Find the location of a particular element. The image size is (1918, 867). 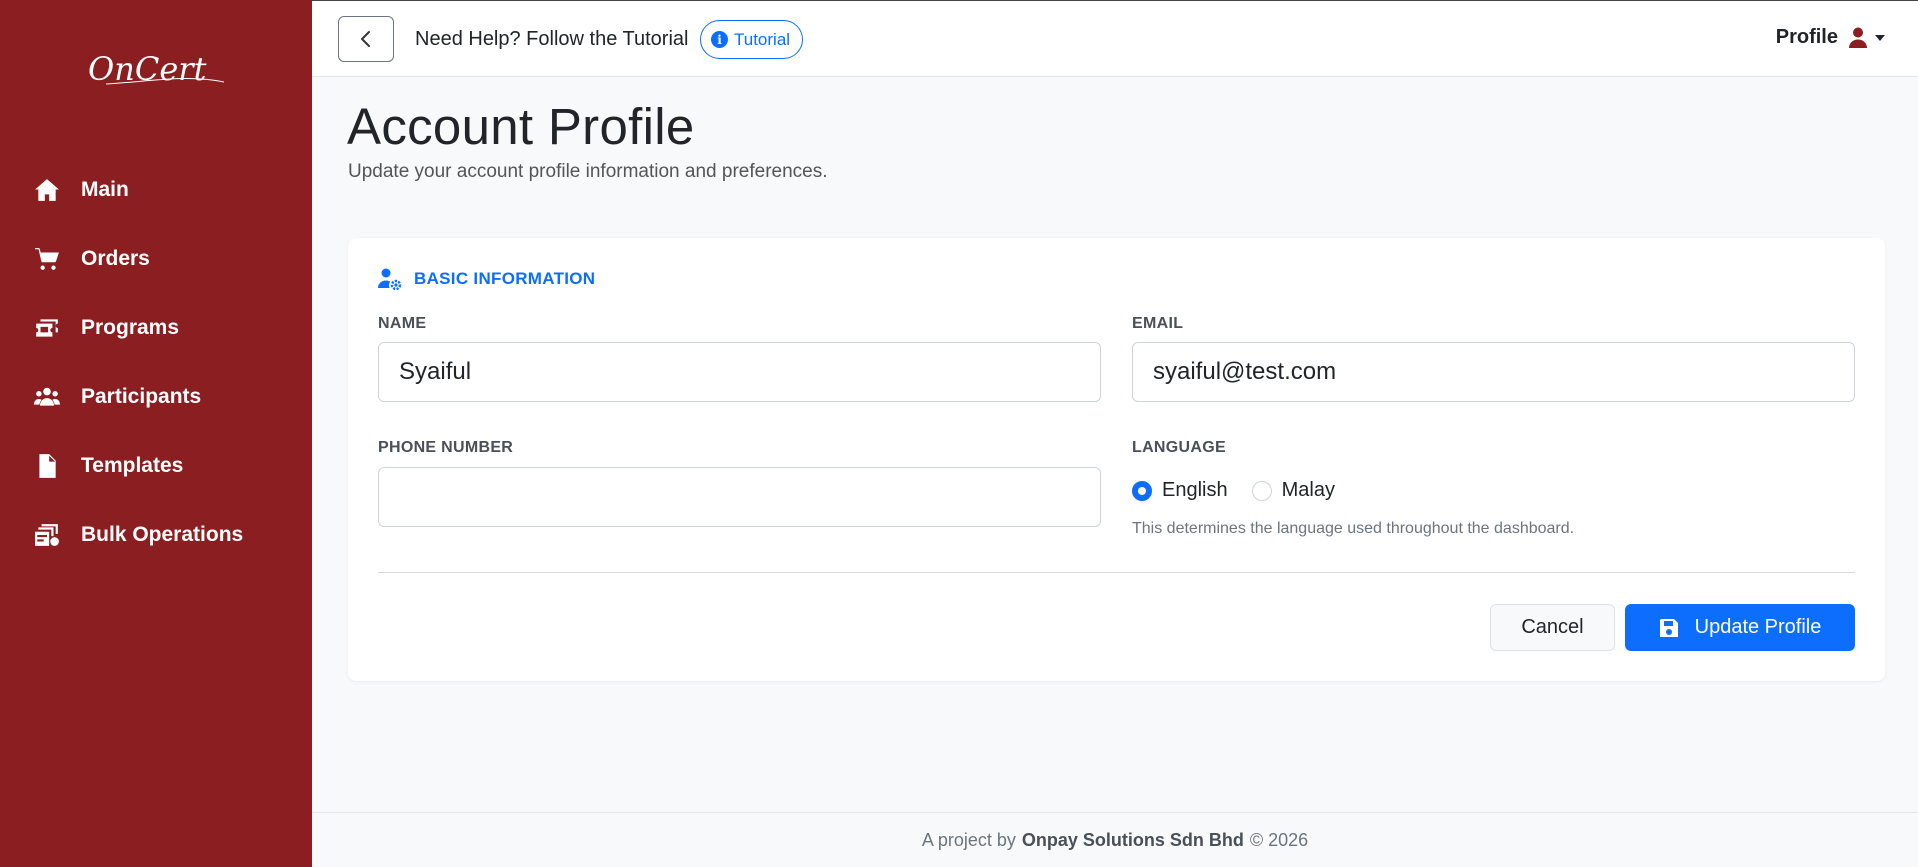

chevron-left-icon is located at coordinates (365, 39).